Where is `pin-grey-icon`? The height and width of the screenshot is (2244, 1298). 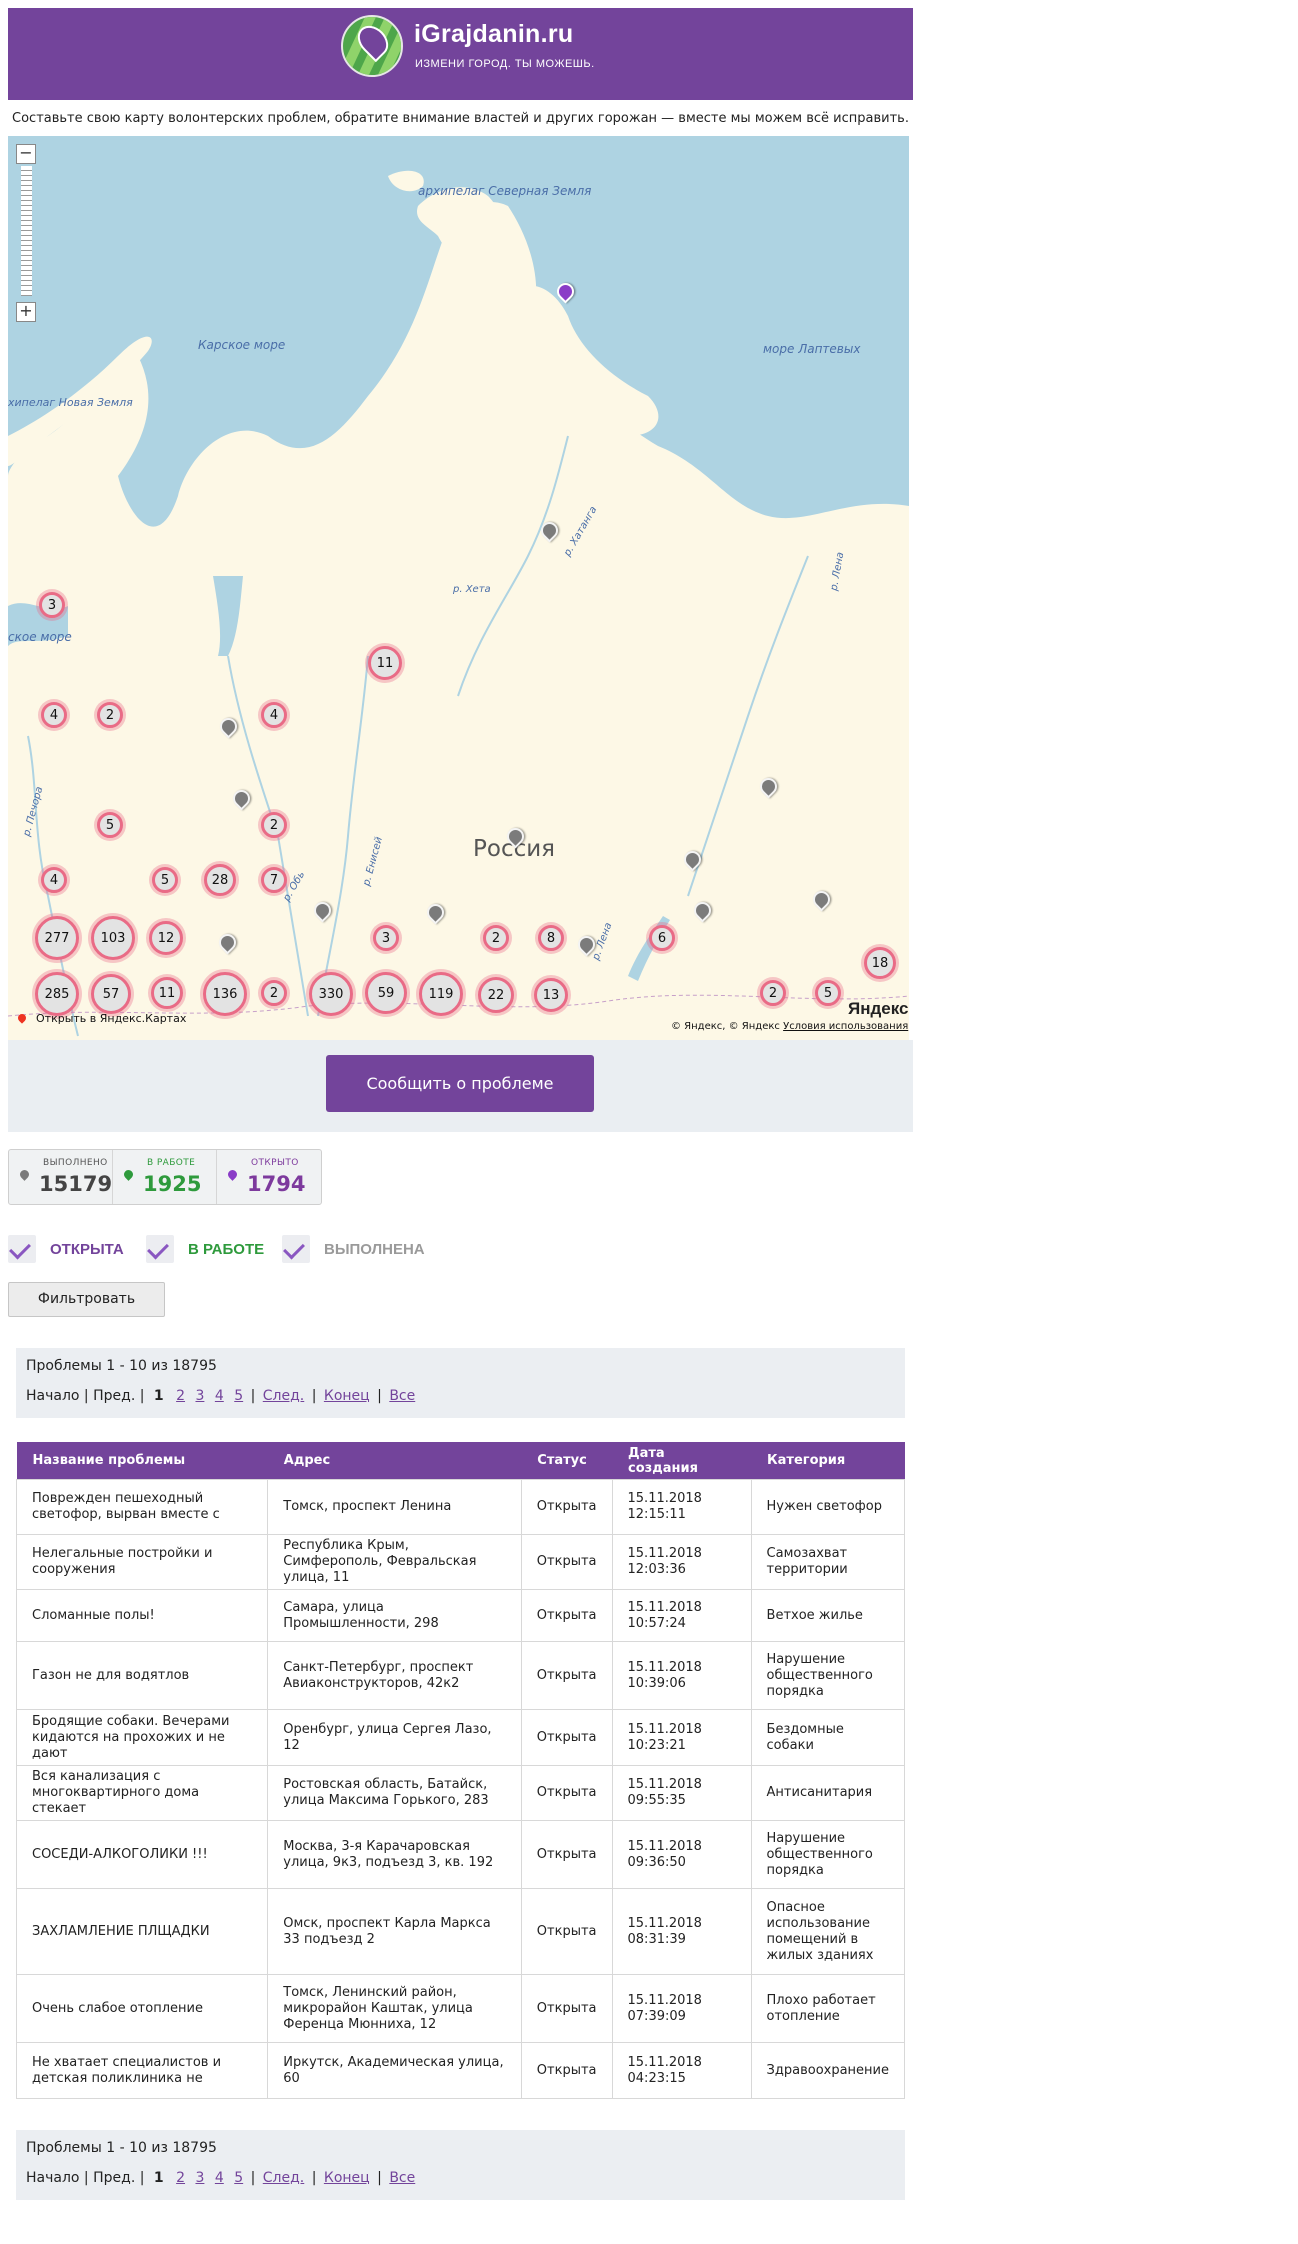 pin-grey-icon is located at coordinates (24, 1174).